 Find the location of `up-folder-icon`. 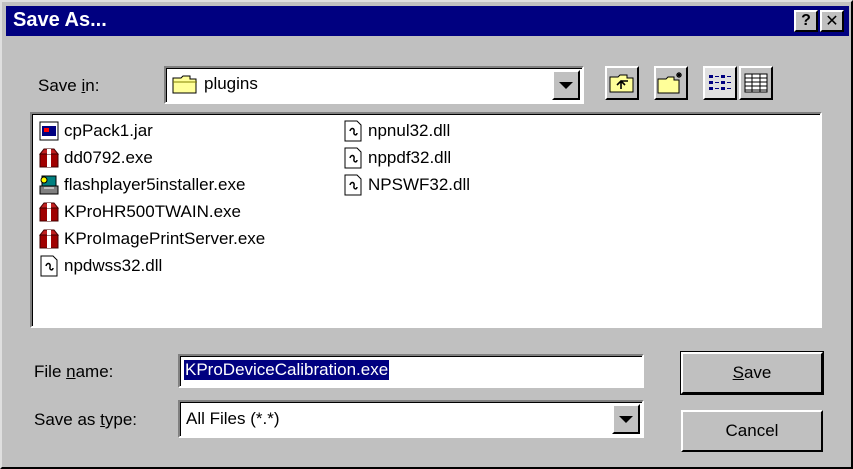

up-folder-icon is located at coordinates (621, 83).